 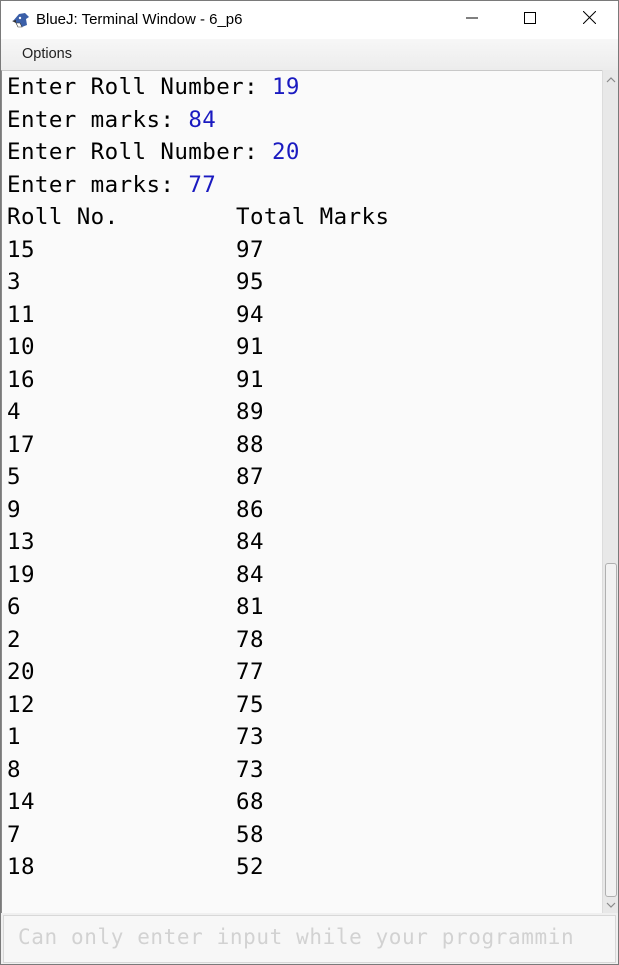 What do you see at coordinates (285, 87) in the screenshot?
I see `input-value: 19` at bounding box center [285, 87].